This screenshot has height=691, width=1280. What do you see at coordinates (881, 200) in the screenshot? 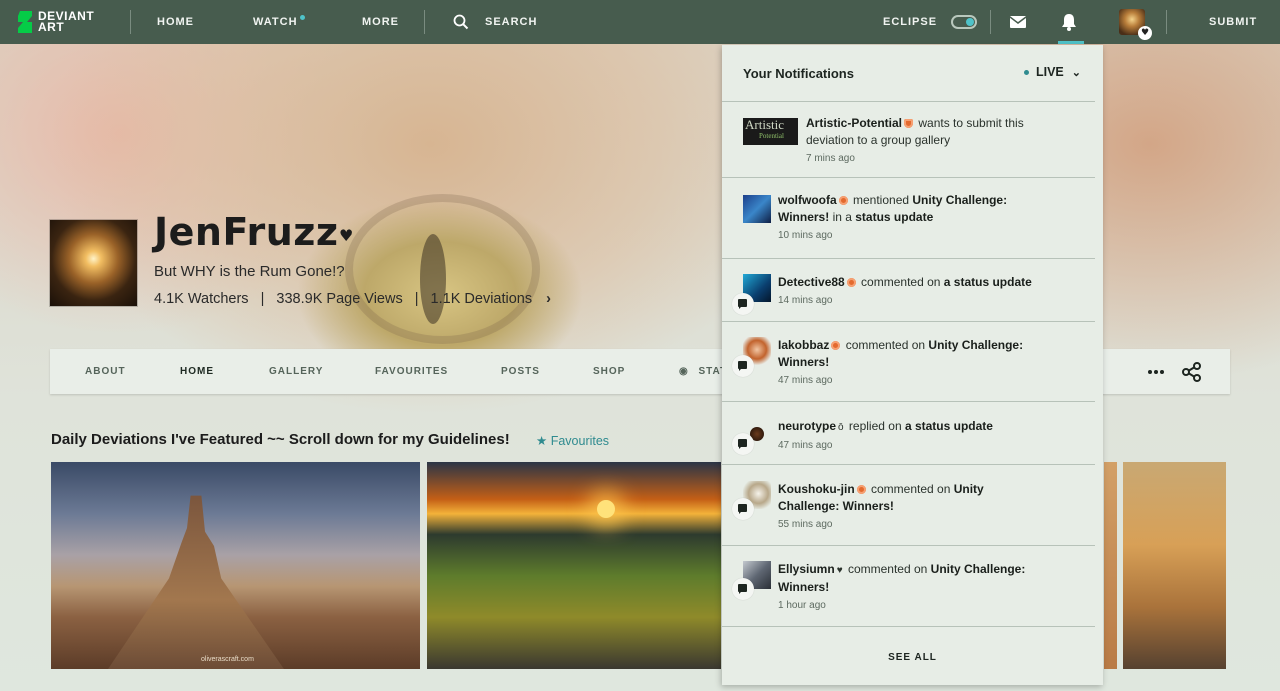
I see `notification-action: mentioned` at bounding box center [881, 200].